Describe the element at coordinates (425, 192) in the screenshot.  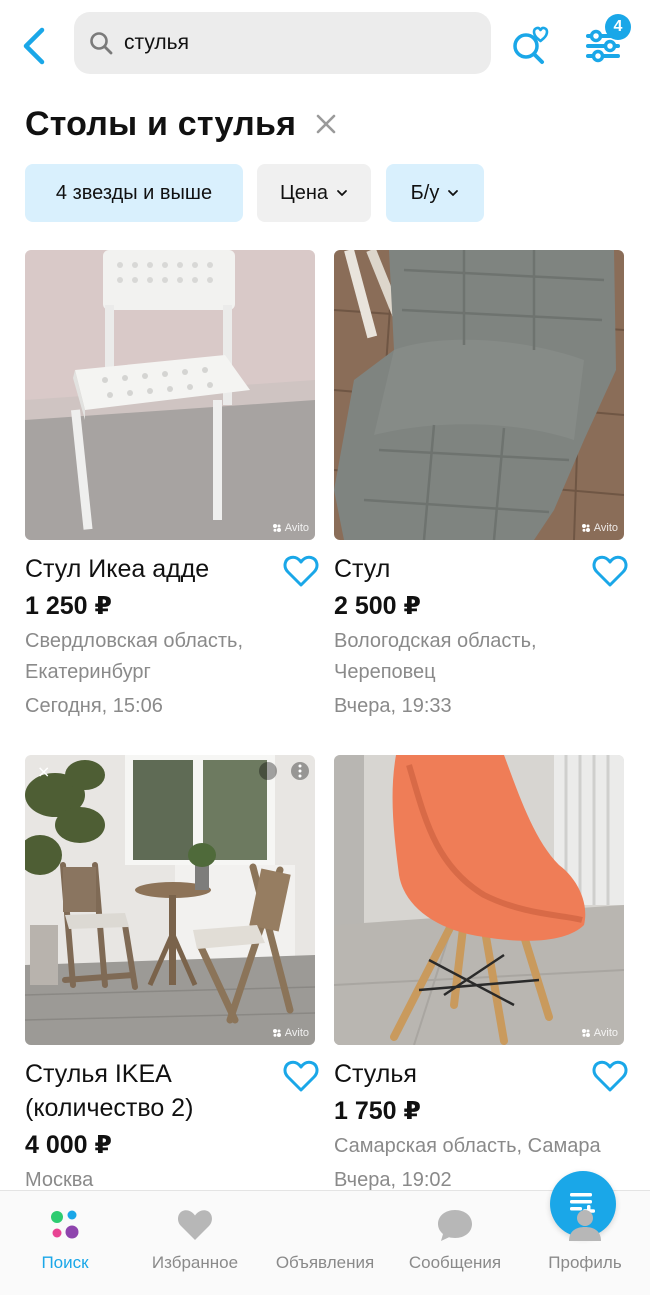
I see `chip-label: Б/у` at that location.